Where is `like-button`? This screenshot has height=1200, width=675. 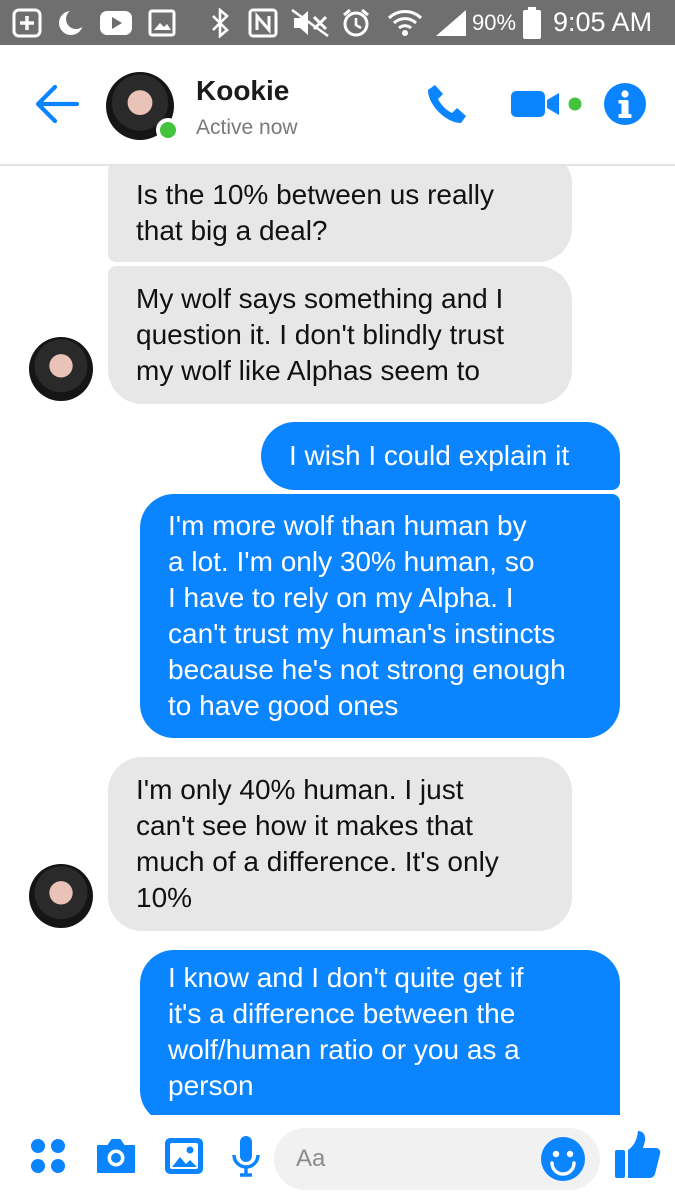
like-button is located at coordinates (637, 1156).